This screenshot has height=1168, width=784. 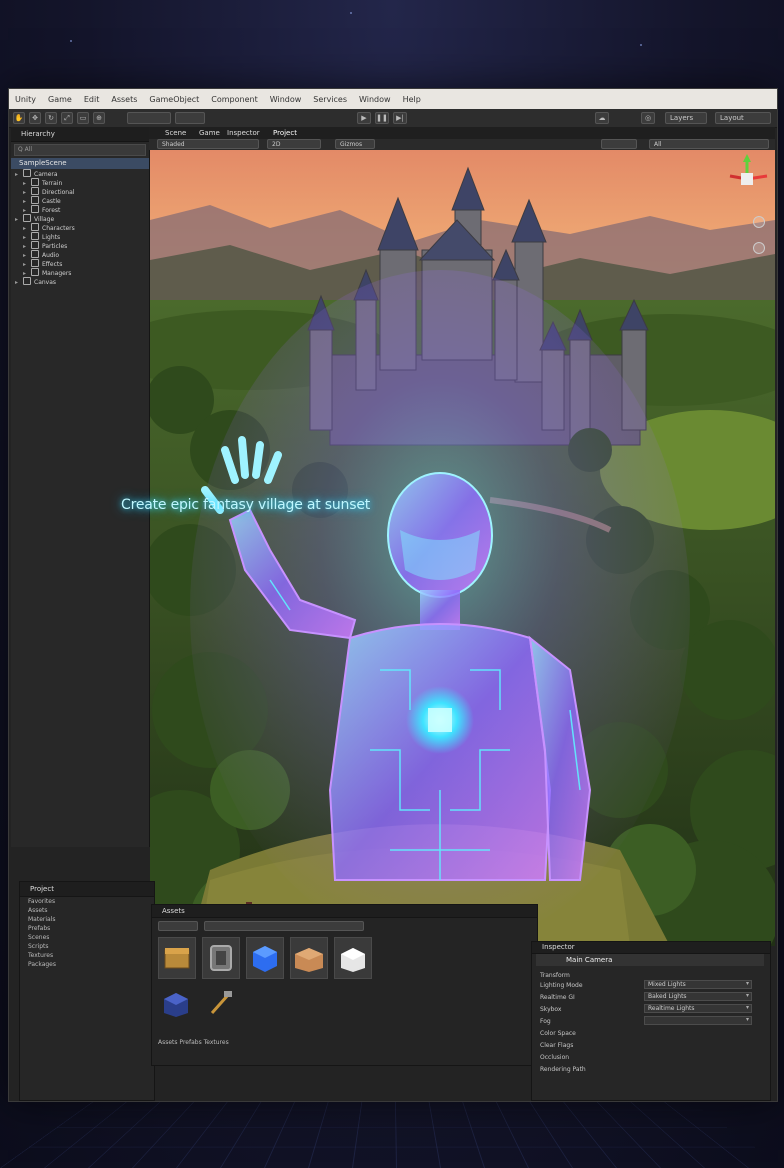 I want to click on hierarchy-item-label: Camera, so click(x=46, y=174).